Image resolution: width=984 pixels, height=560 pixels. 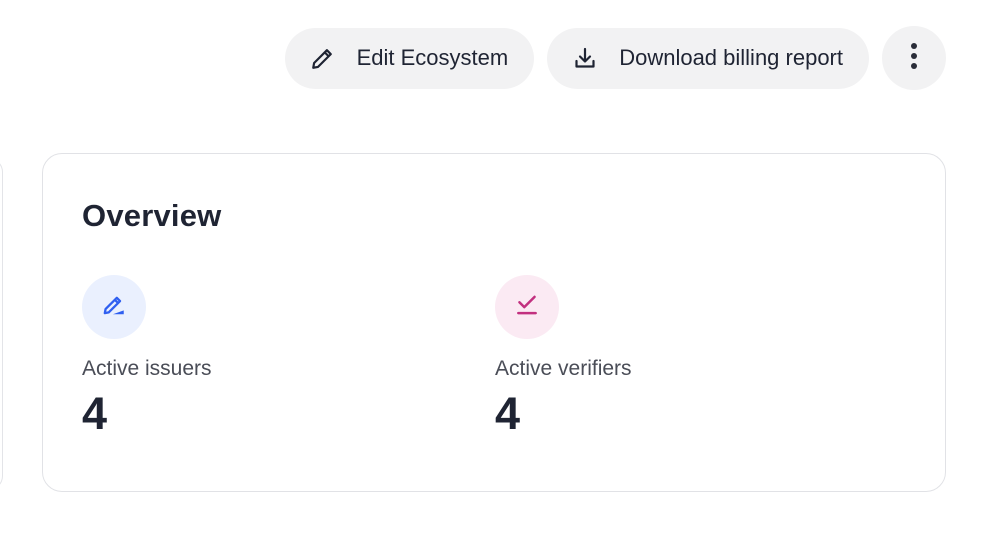 I want to click on active-verifiers-stat: Active verifiers 4, so click(x=563, y=355).